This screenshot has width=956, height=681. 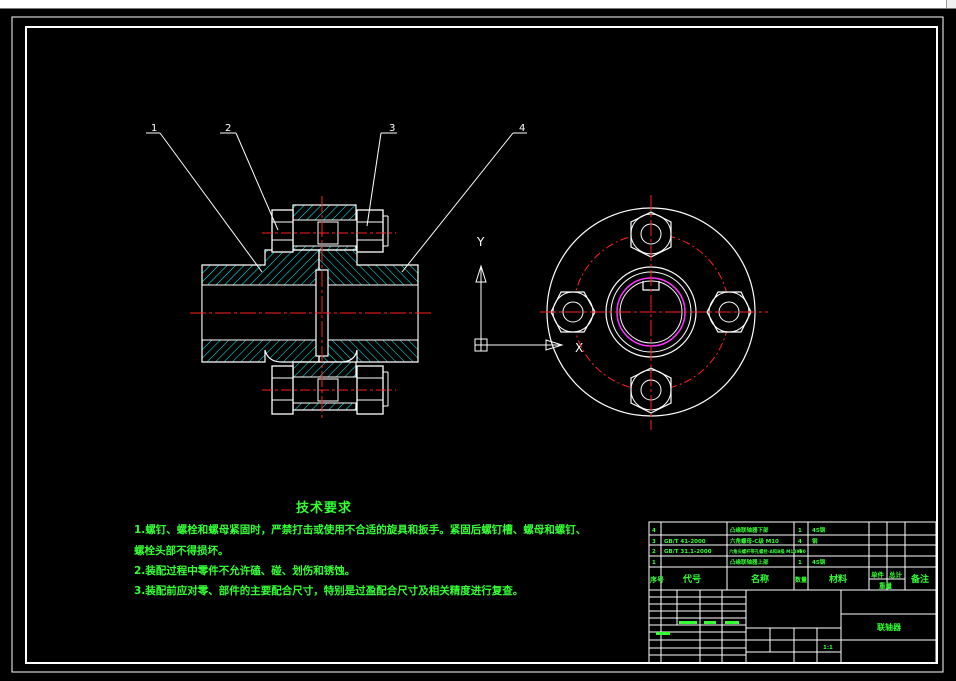 I want to click on tech-requirements-title: 技术要求, so click(x=324, y=508).